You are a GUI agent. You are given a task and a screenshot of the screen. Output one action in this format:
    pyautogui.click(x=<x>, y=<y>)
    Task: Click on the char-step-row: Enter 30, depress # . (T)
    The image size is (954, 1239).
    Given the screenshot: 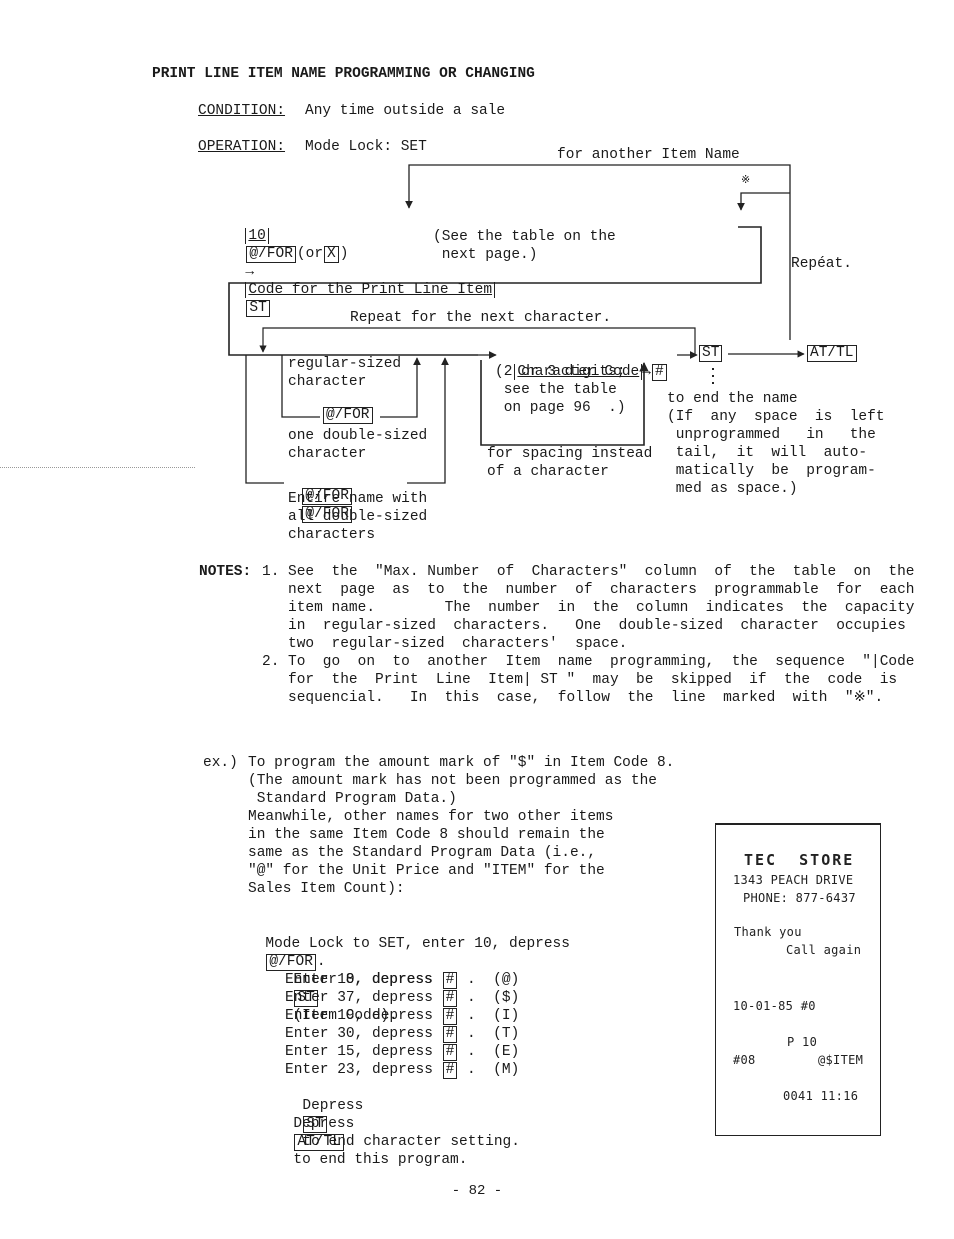 What is the action you would take?
    pyautogui.click(x=402, y=1034)
    